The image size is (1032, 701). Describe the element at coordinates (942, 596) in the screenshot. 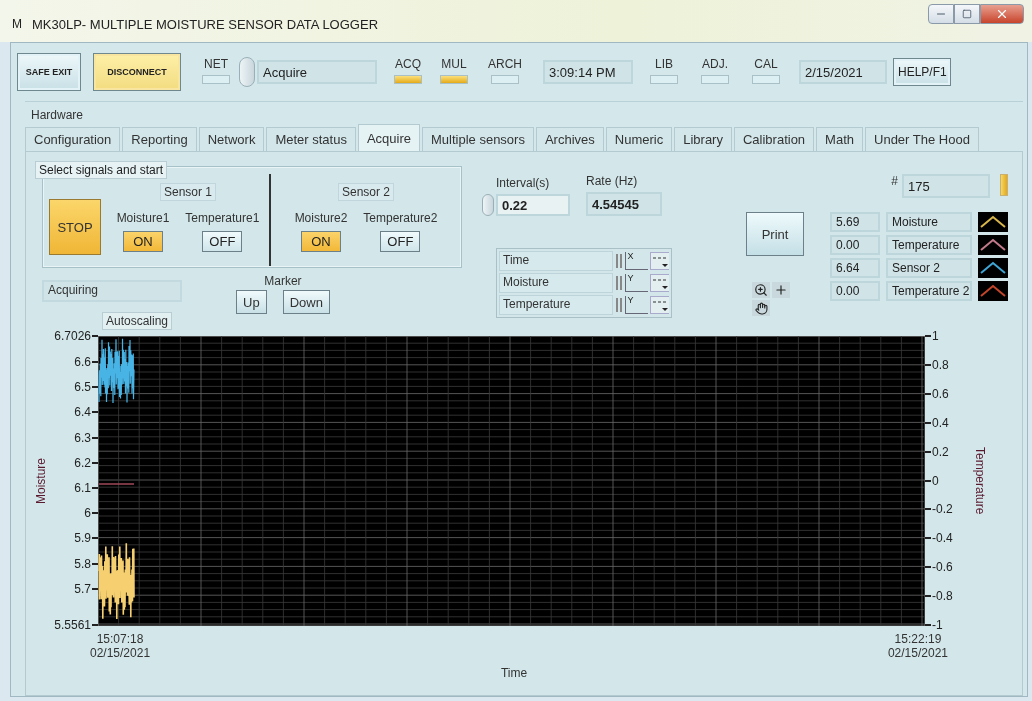

I see `y2-tick-label: -0.8` at that location.